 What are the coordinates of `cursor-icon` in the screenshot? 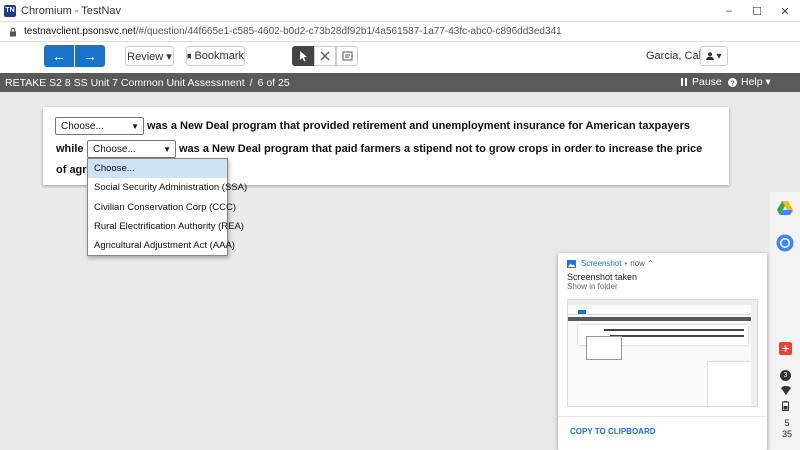 It's located at (303, 55).